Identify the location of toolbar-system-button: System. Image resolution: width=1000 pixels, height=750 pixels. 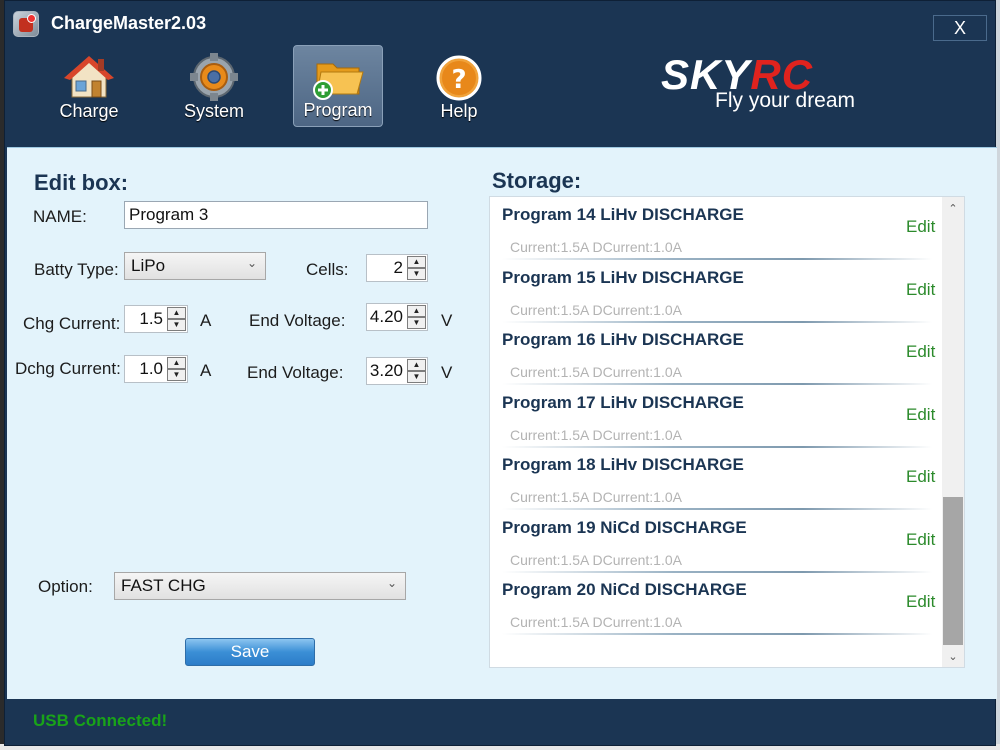
(214, 86).